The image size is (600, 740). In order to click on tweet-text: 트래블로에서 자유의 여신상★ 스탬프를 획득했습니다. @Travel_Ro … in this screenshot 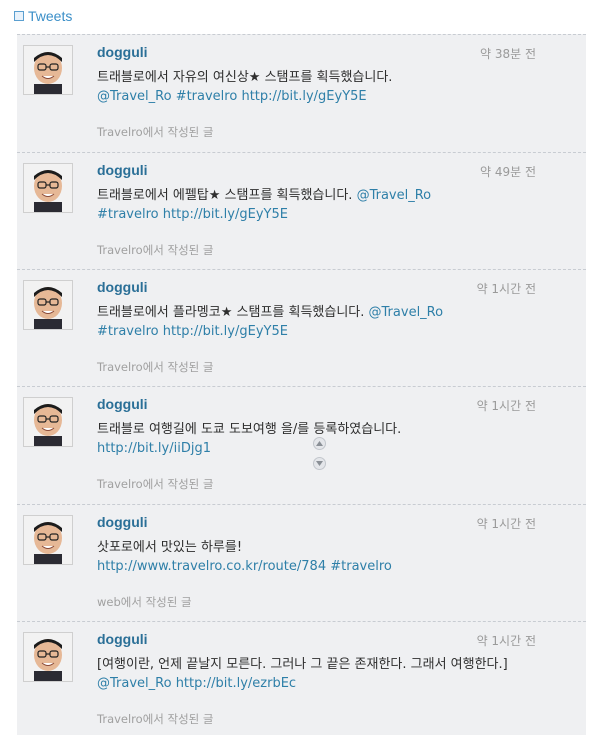, I will do `click(319, 87)`.